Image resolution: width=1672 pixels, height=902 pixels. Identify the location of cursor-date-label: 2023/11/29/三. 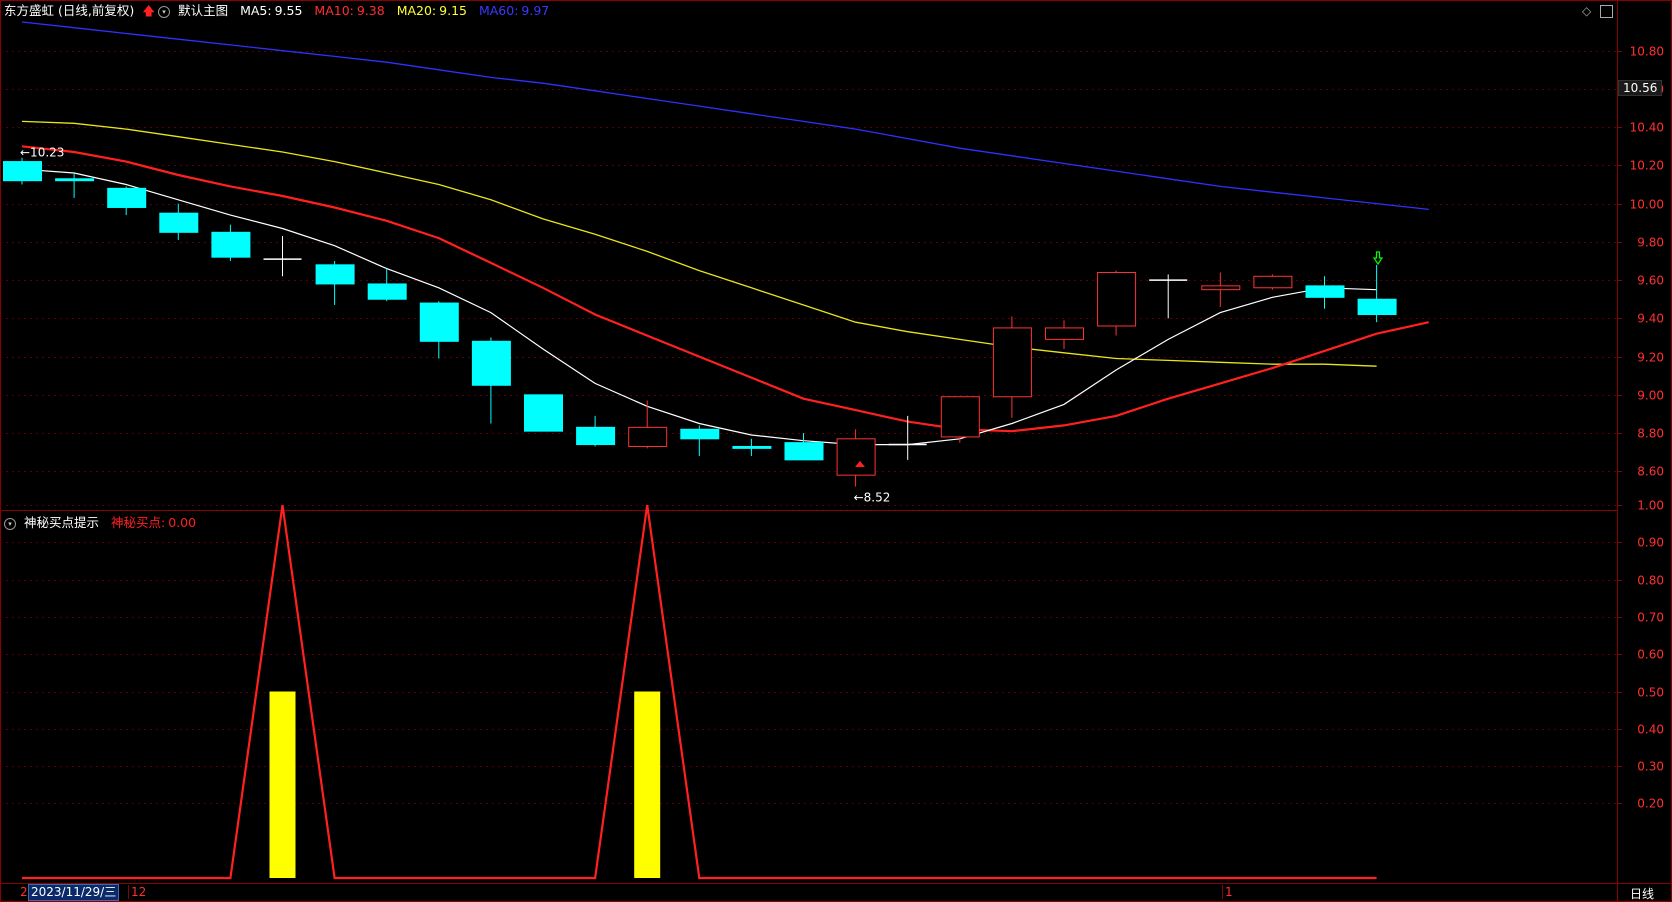
(74, 892).